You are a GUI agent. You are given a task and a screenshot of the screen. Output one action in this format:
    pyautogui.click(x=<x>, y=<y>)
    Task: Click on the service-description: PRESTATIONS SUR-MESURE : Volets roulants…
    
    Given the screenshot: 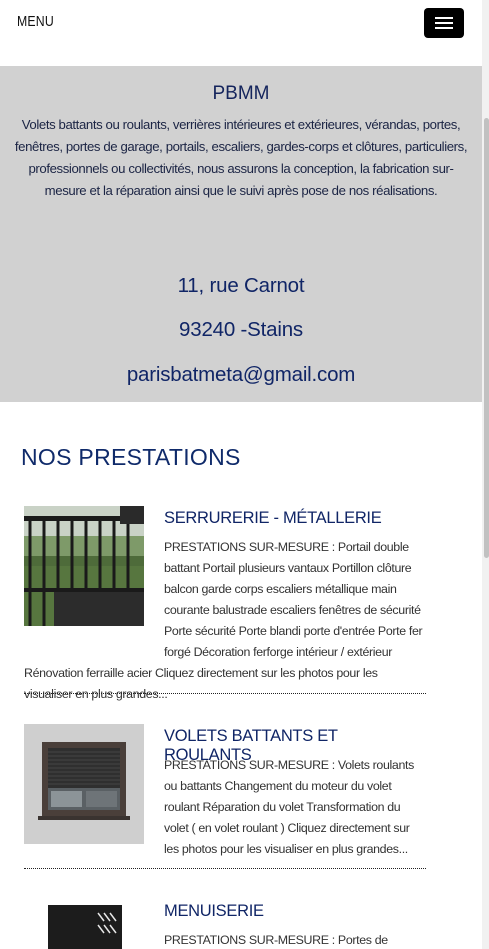 What is the action you would take?
    pyautogui.click(x=289, y=807)
    